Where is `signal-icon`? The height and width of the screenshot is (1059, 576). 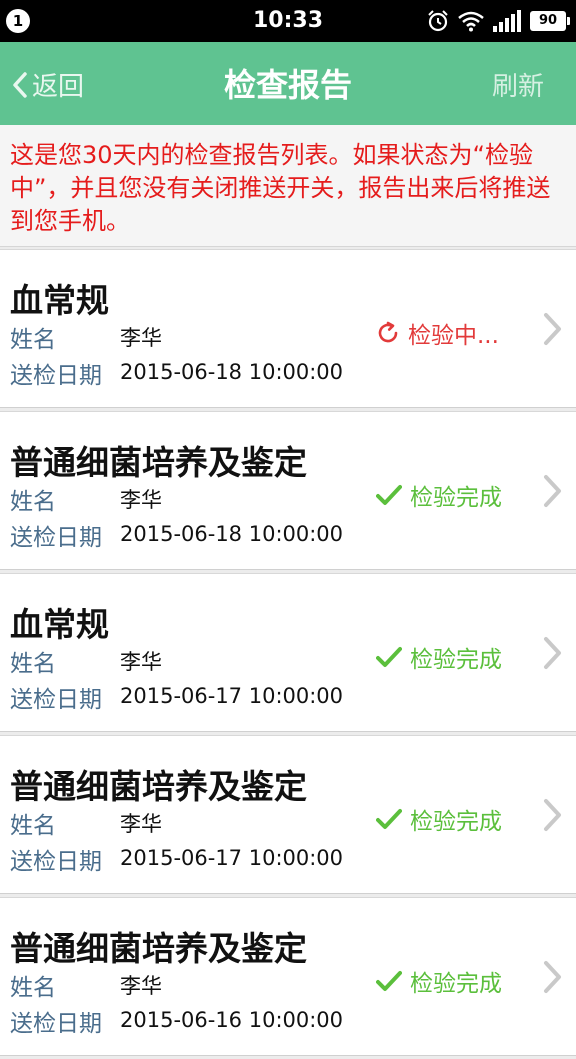 signal-icon is located at coordinates (507, 21).